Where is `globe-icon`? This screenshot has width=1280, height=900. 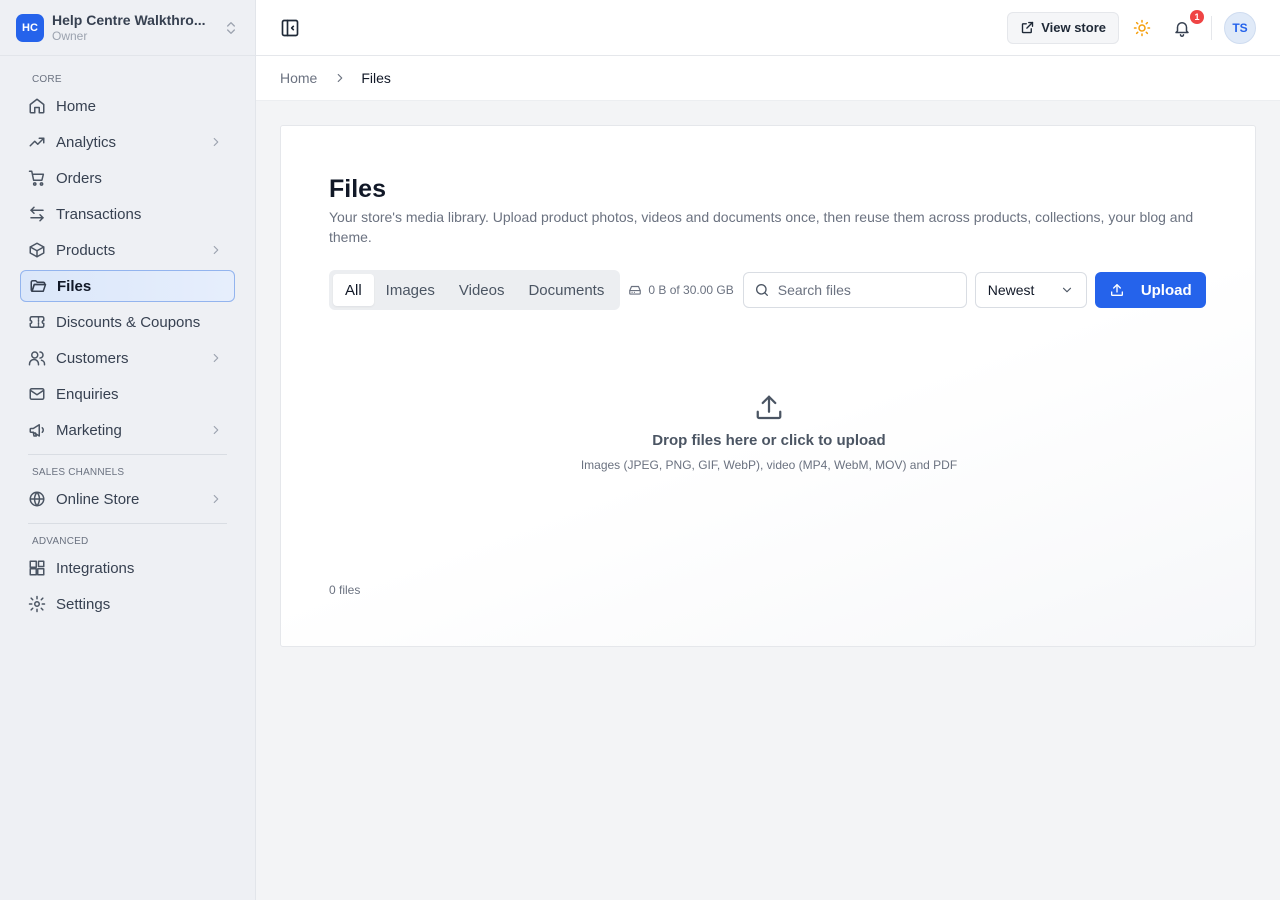
globe-icon is located at coordinates (37, 499).